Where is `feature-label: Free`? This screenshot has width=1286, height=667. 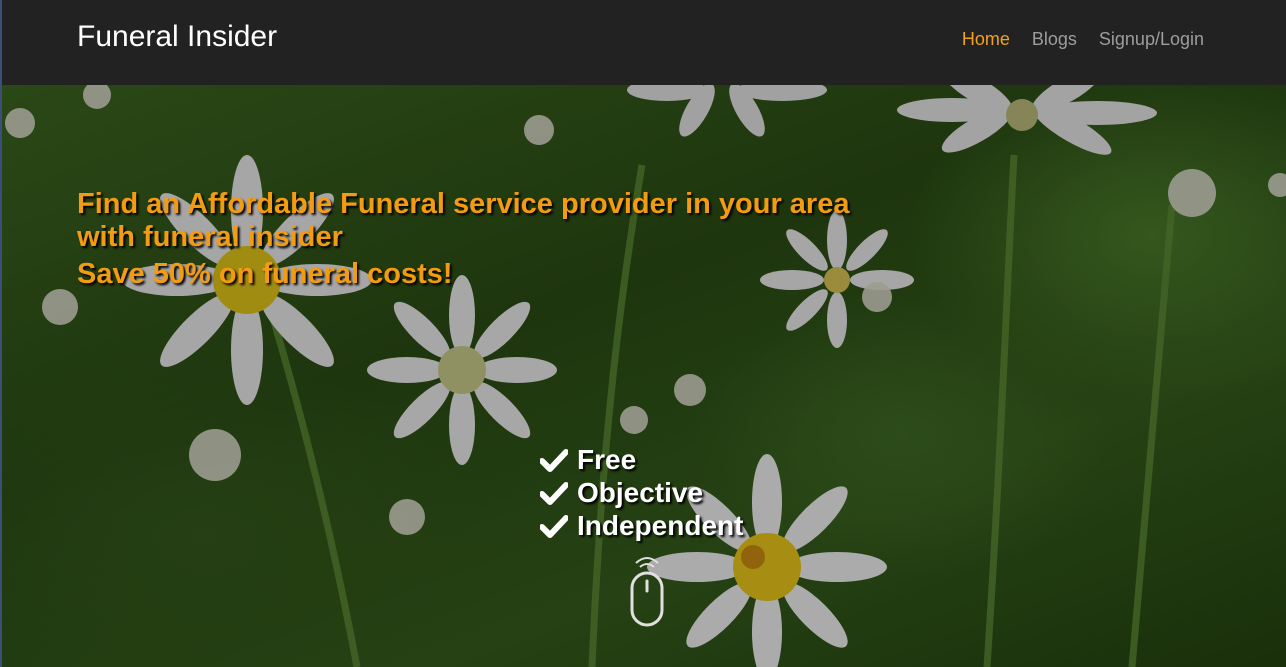 feature-label: Free is located at coordinates (607, 459).